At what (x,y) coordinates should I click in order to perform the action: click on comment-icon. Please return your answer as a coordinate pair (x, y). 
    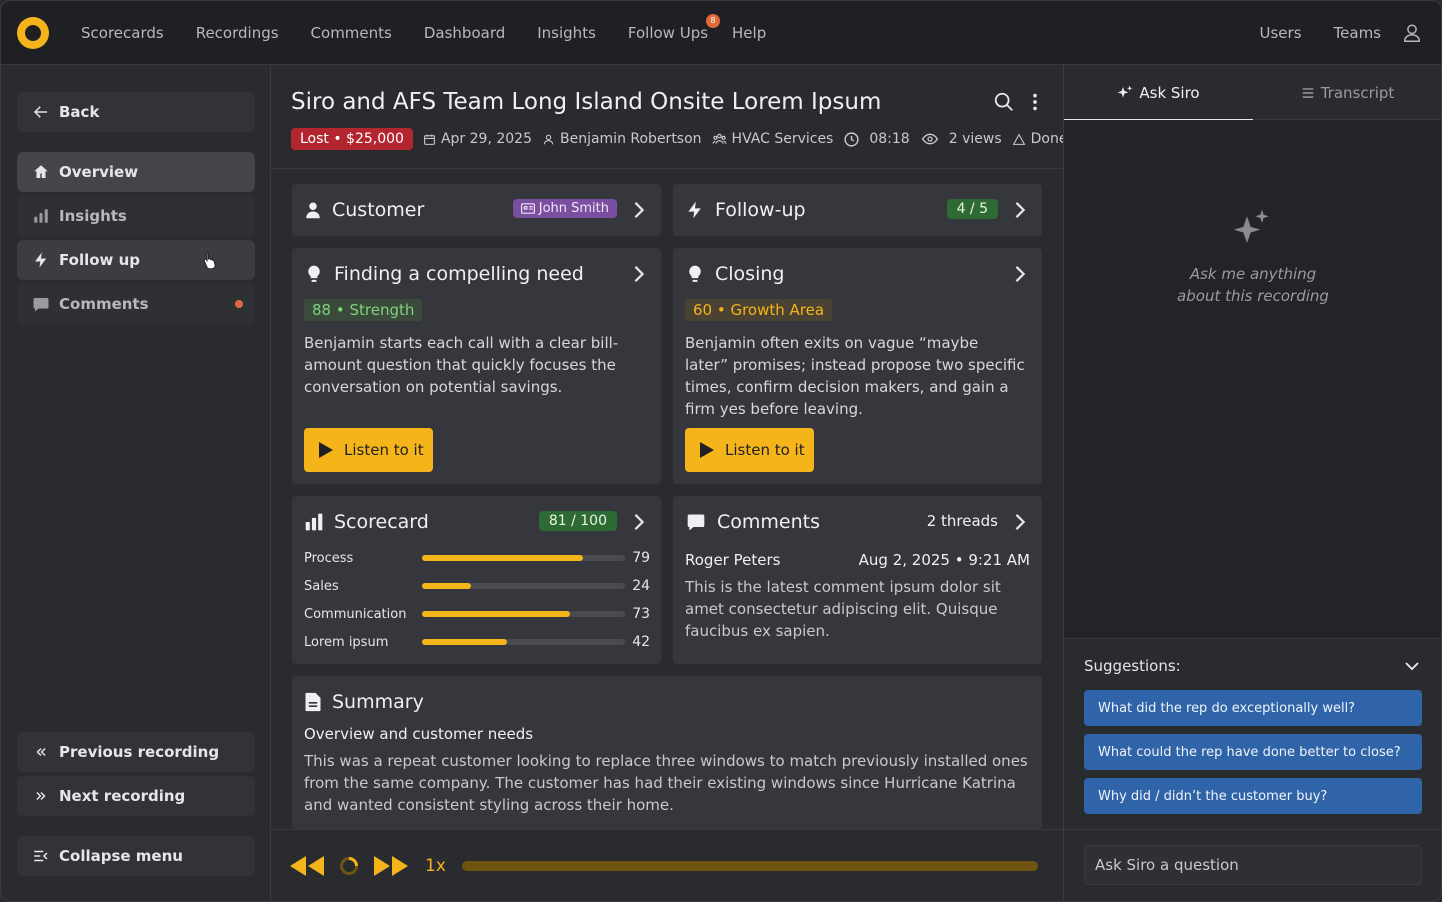
    Looking at the image, I should click on (696, 522).